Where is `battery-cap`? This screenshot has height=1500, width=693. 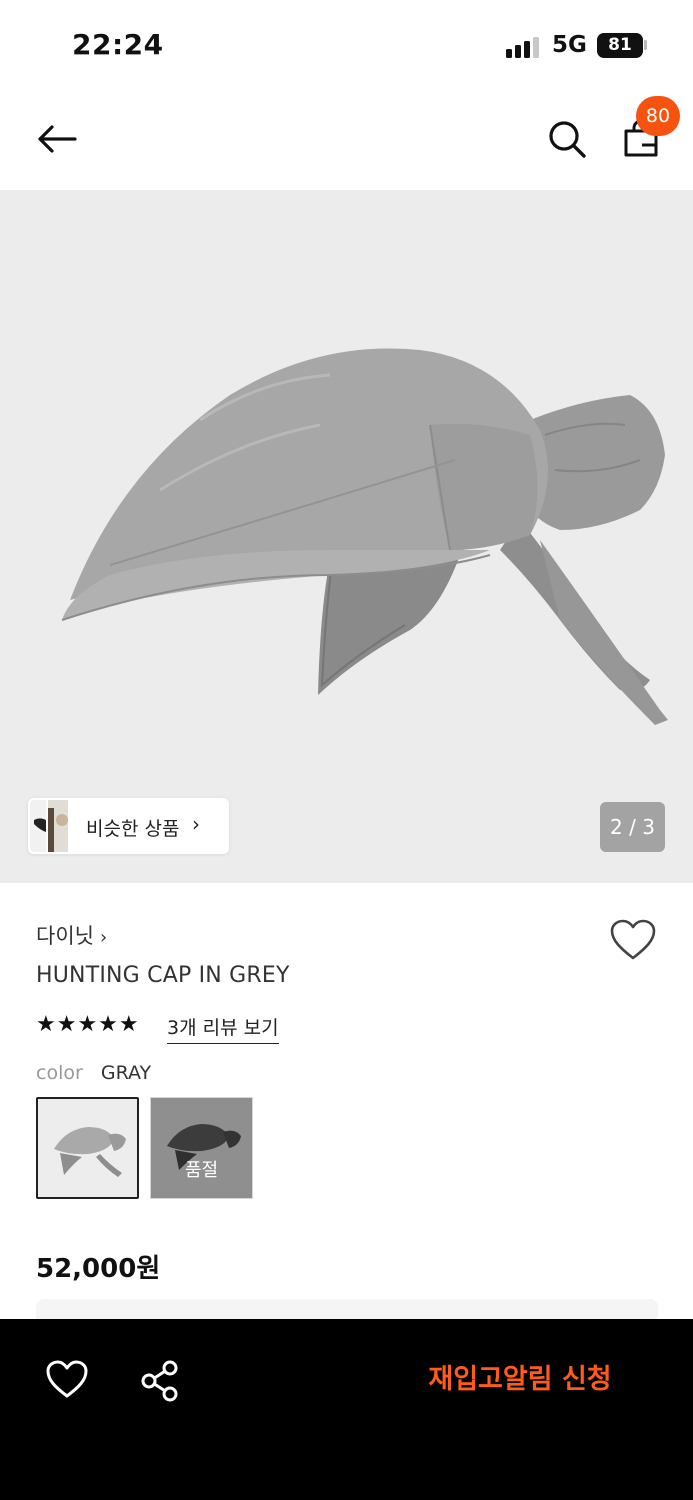
battery-cap is located at coordinates (645, 45).